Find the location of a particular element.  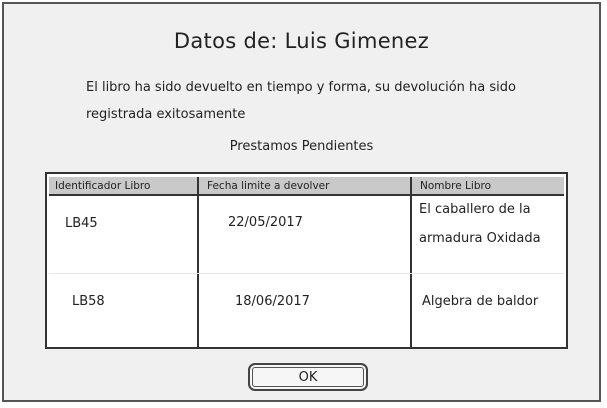

column-header-due-date: Fecha limite a devolver is located at coordinates (306, 185).